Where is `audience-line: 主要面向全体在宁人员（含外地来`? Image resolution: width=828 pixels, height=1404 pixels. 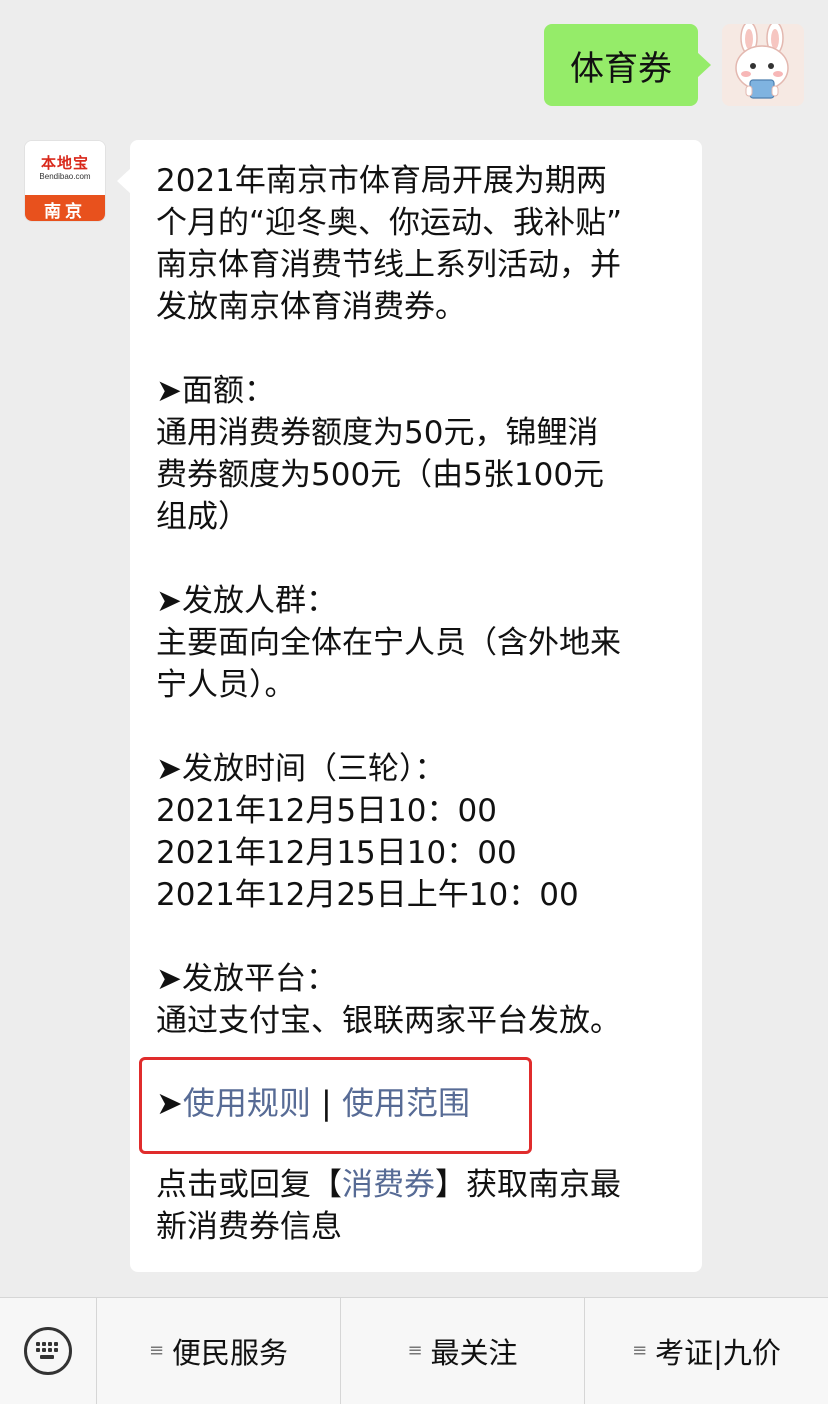 audience-line: 主要面向全体在宁人员（含外地来 is located at coordinates (388, 643).